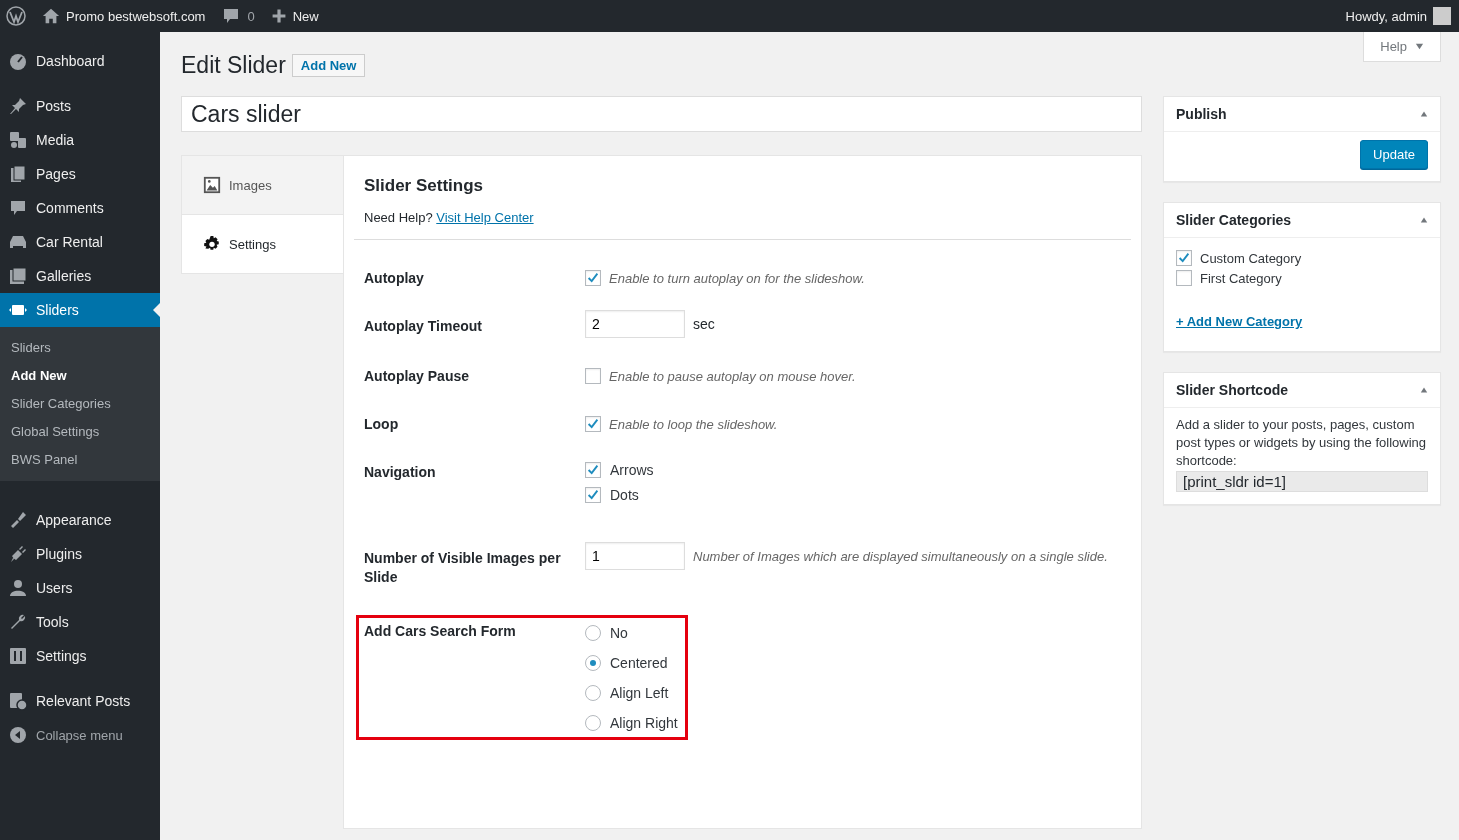 This screenshot has height=840, width=1459. I want to click on new-link: New, so click(305, 16).